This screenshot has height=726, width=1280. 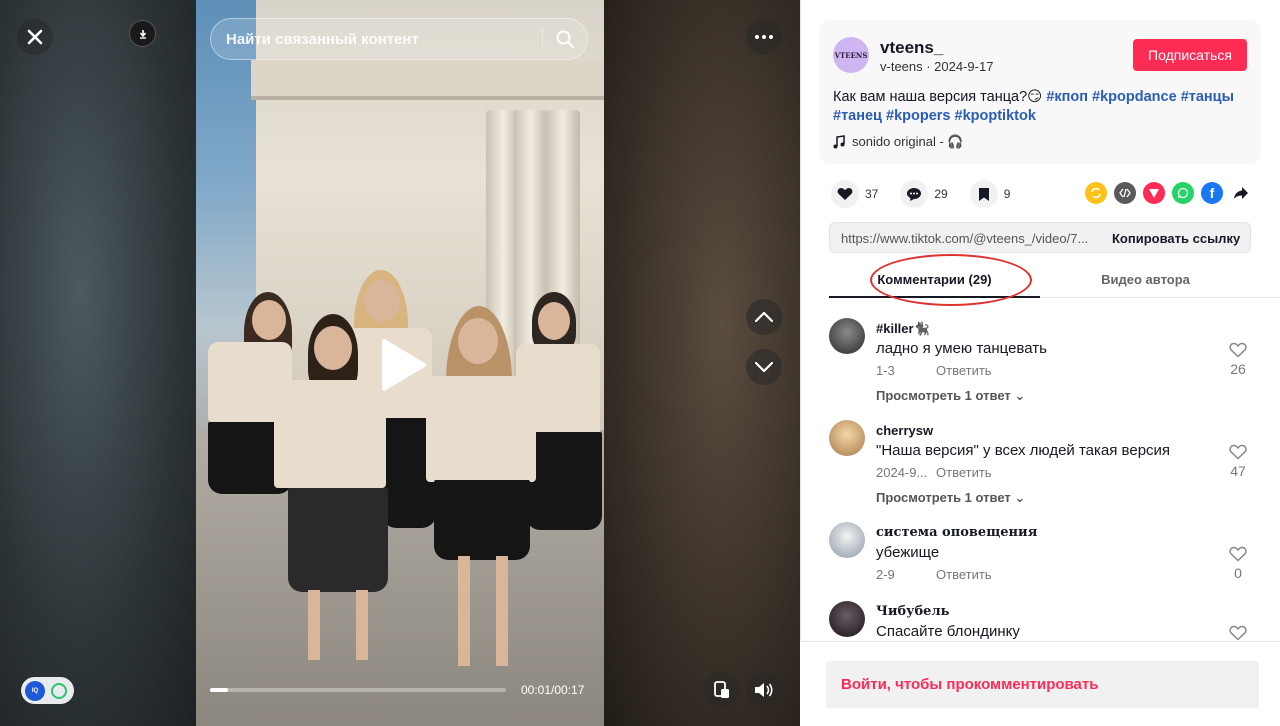 What do you see at coordinates (1238, 369) in the screenshot?
I see `comment-like-count: 26` at bounding box center [1238, 369].